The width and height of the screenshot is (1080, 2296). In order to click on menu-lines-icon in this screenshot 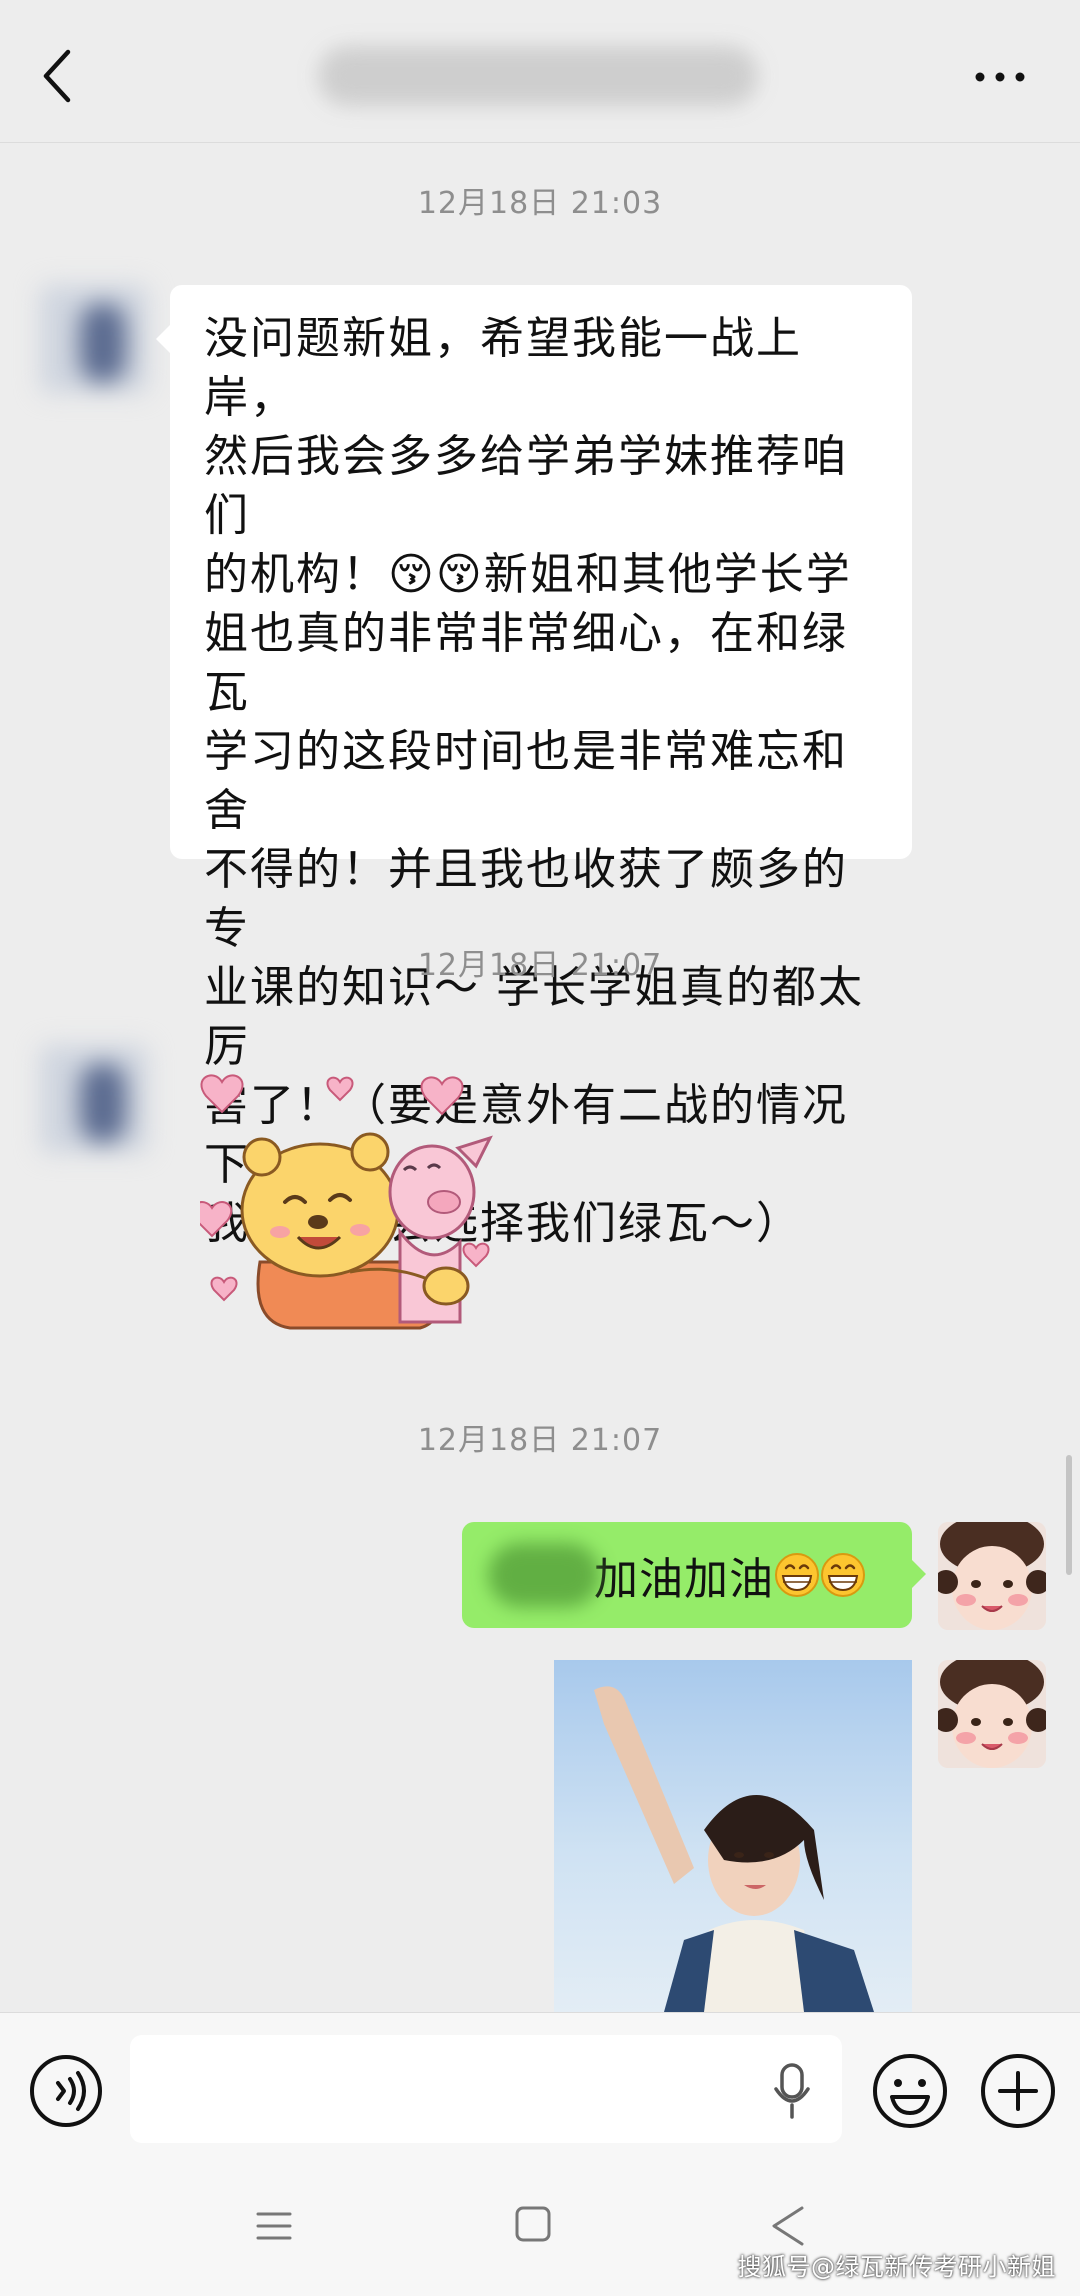, I will do `click(274, 2226)`.